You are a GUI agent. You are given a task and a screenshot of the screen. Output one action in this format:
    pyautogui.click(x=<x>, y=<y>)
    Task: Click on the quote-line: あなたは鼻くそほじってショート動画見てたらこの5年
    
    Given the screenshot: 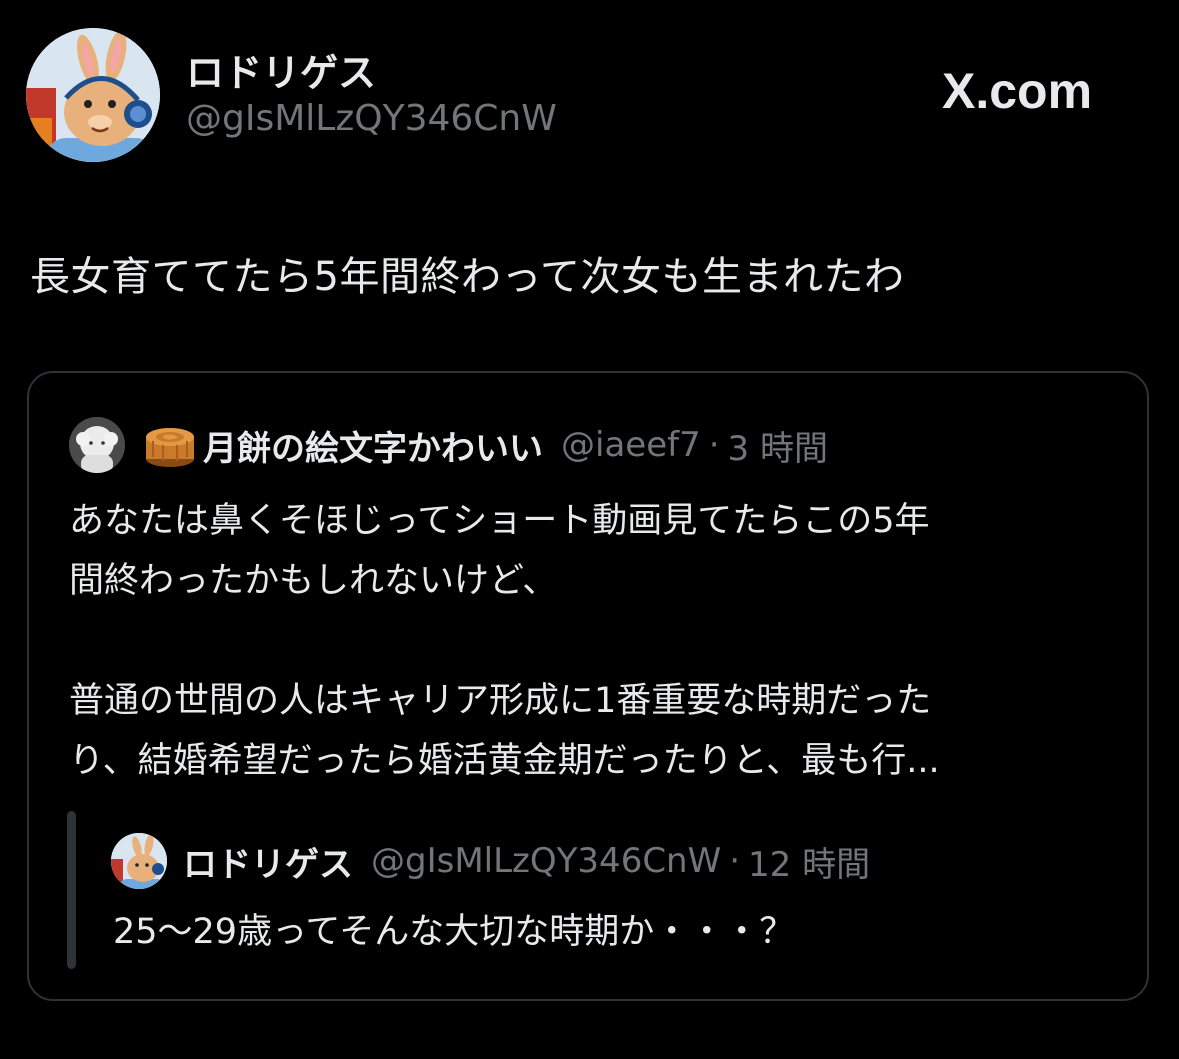 What is the action you would take?
    pyautogui.click(x=499, y=521)
    